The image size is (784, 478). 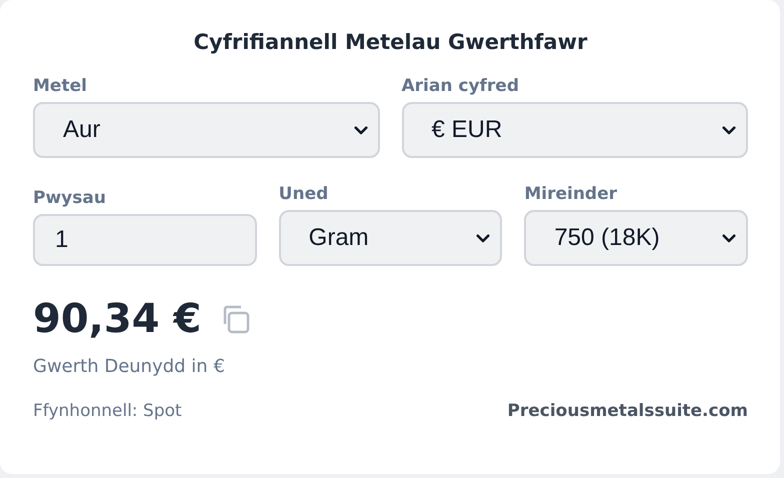 I want to click on field-label: Mireinder, so click(x=571, y=194).